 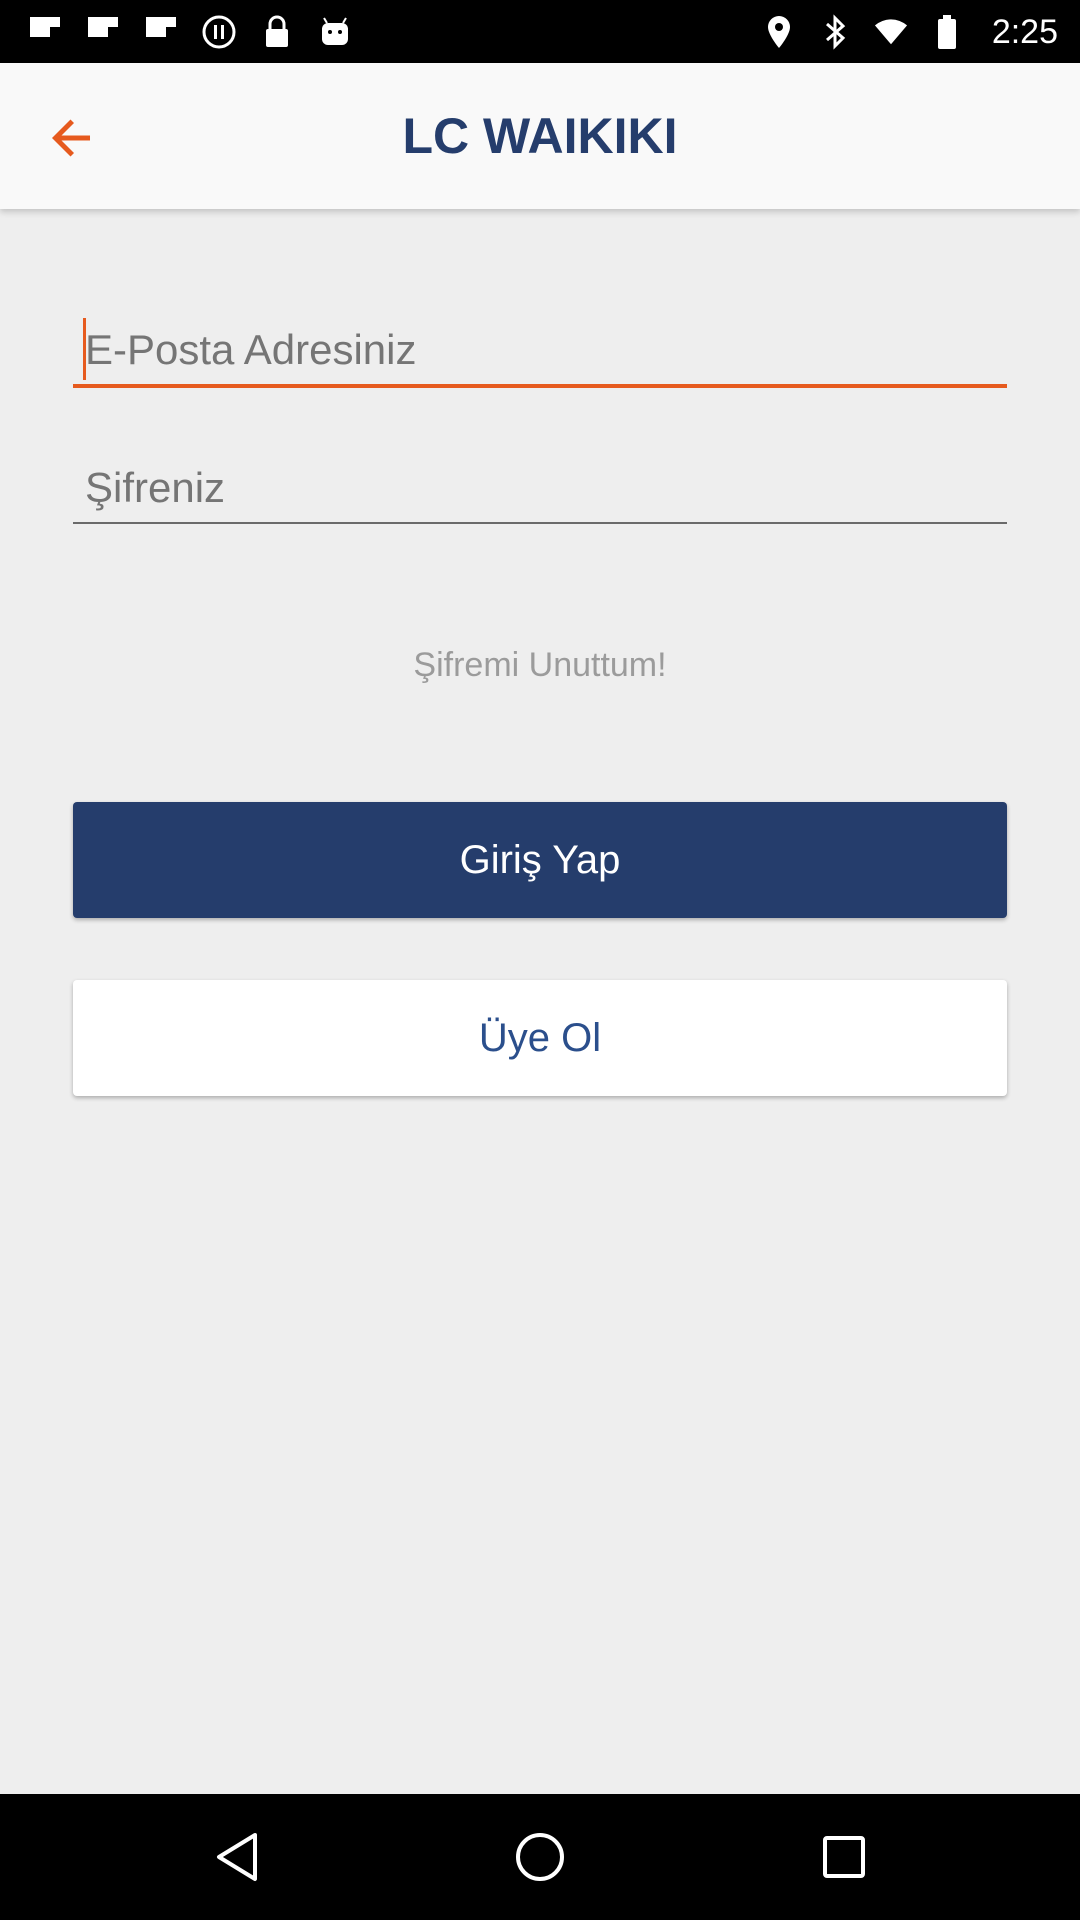 I want to click on pause-circle-icon, so click(x=219, y=32).